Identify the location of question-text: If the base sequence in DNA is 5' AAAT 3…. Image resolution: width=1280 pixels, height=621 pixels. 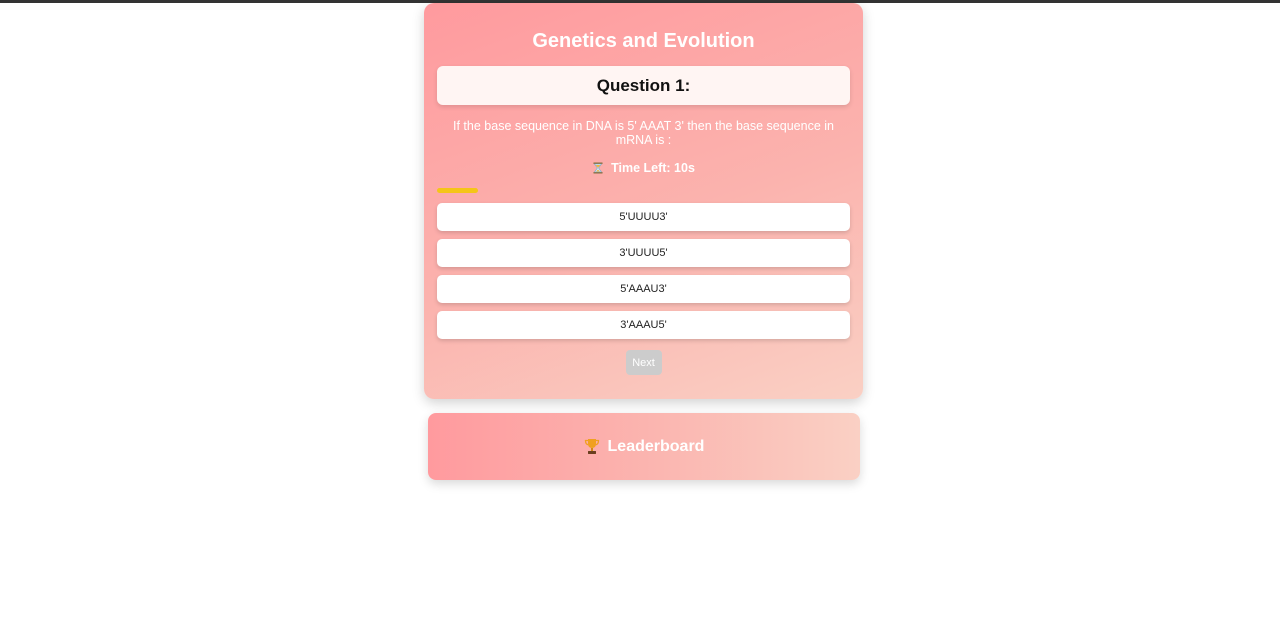
(643, 133).